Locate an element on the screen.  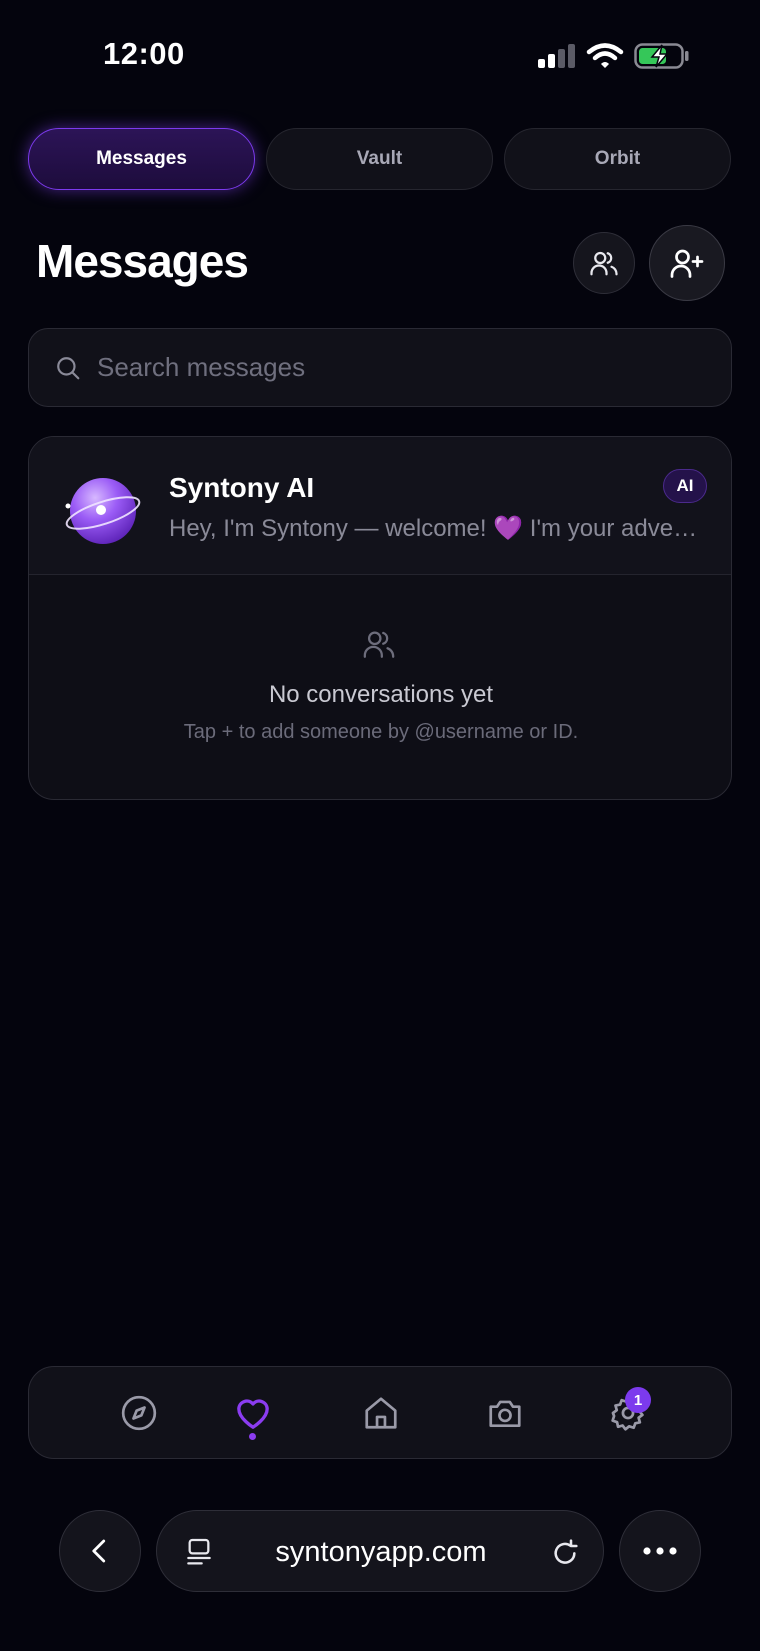
nav-explore is located at coordinates (139, 1413).